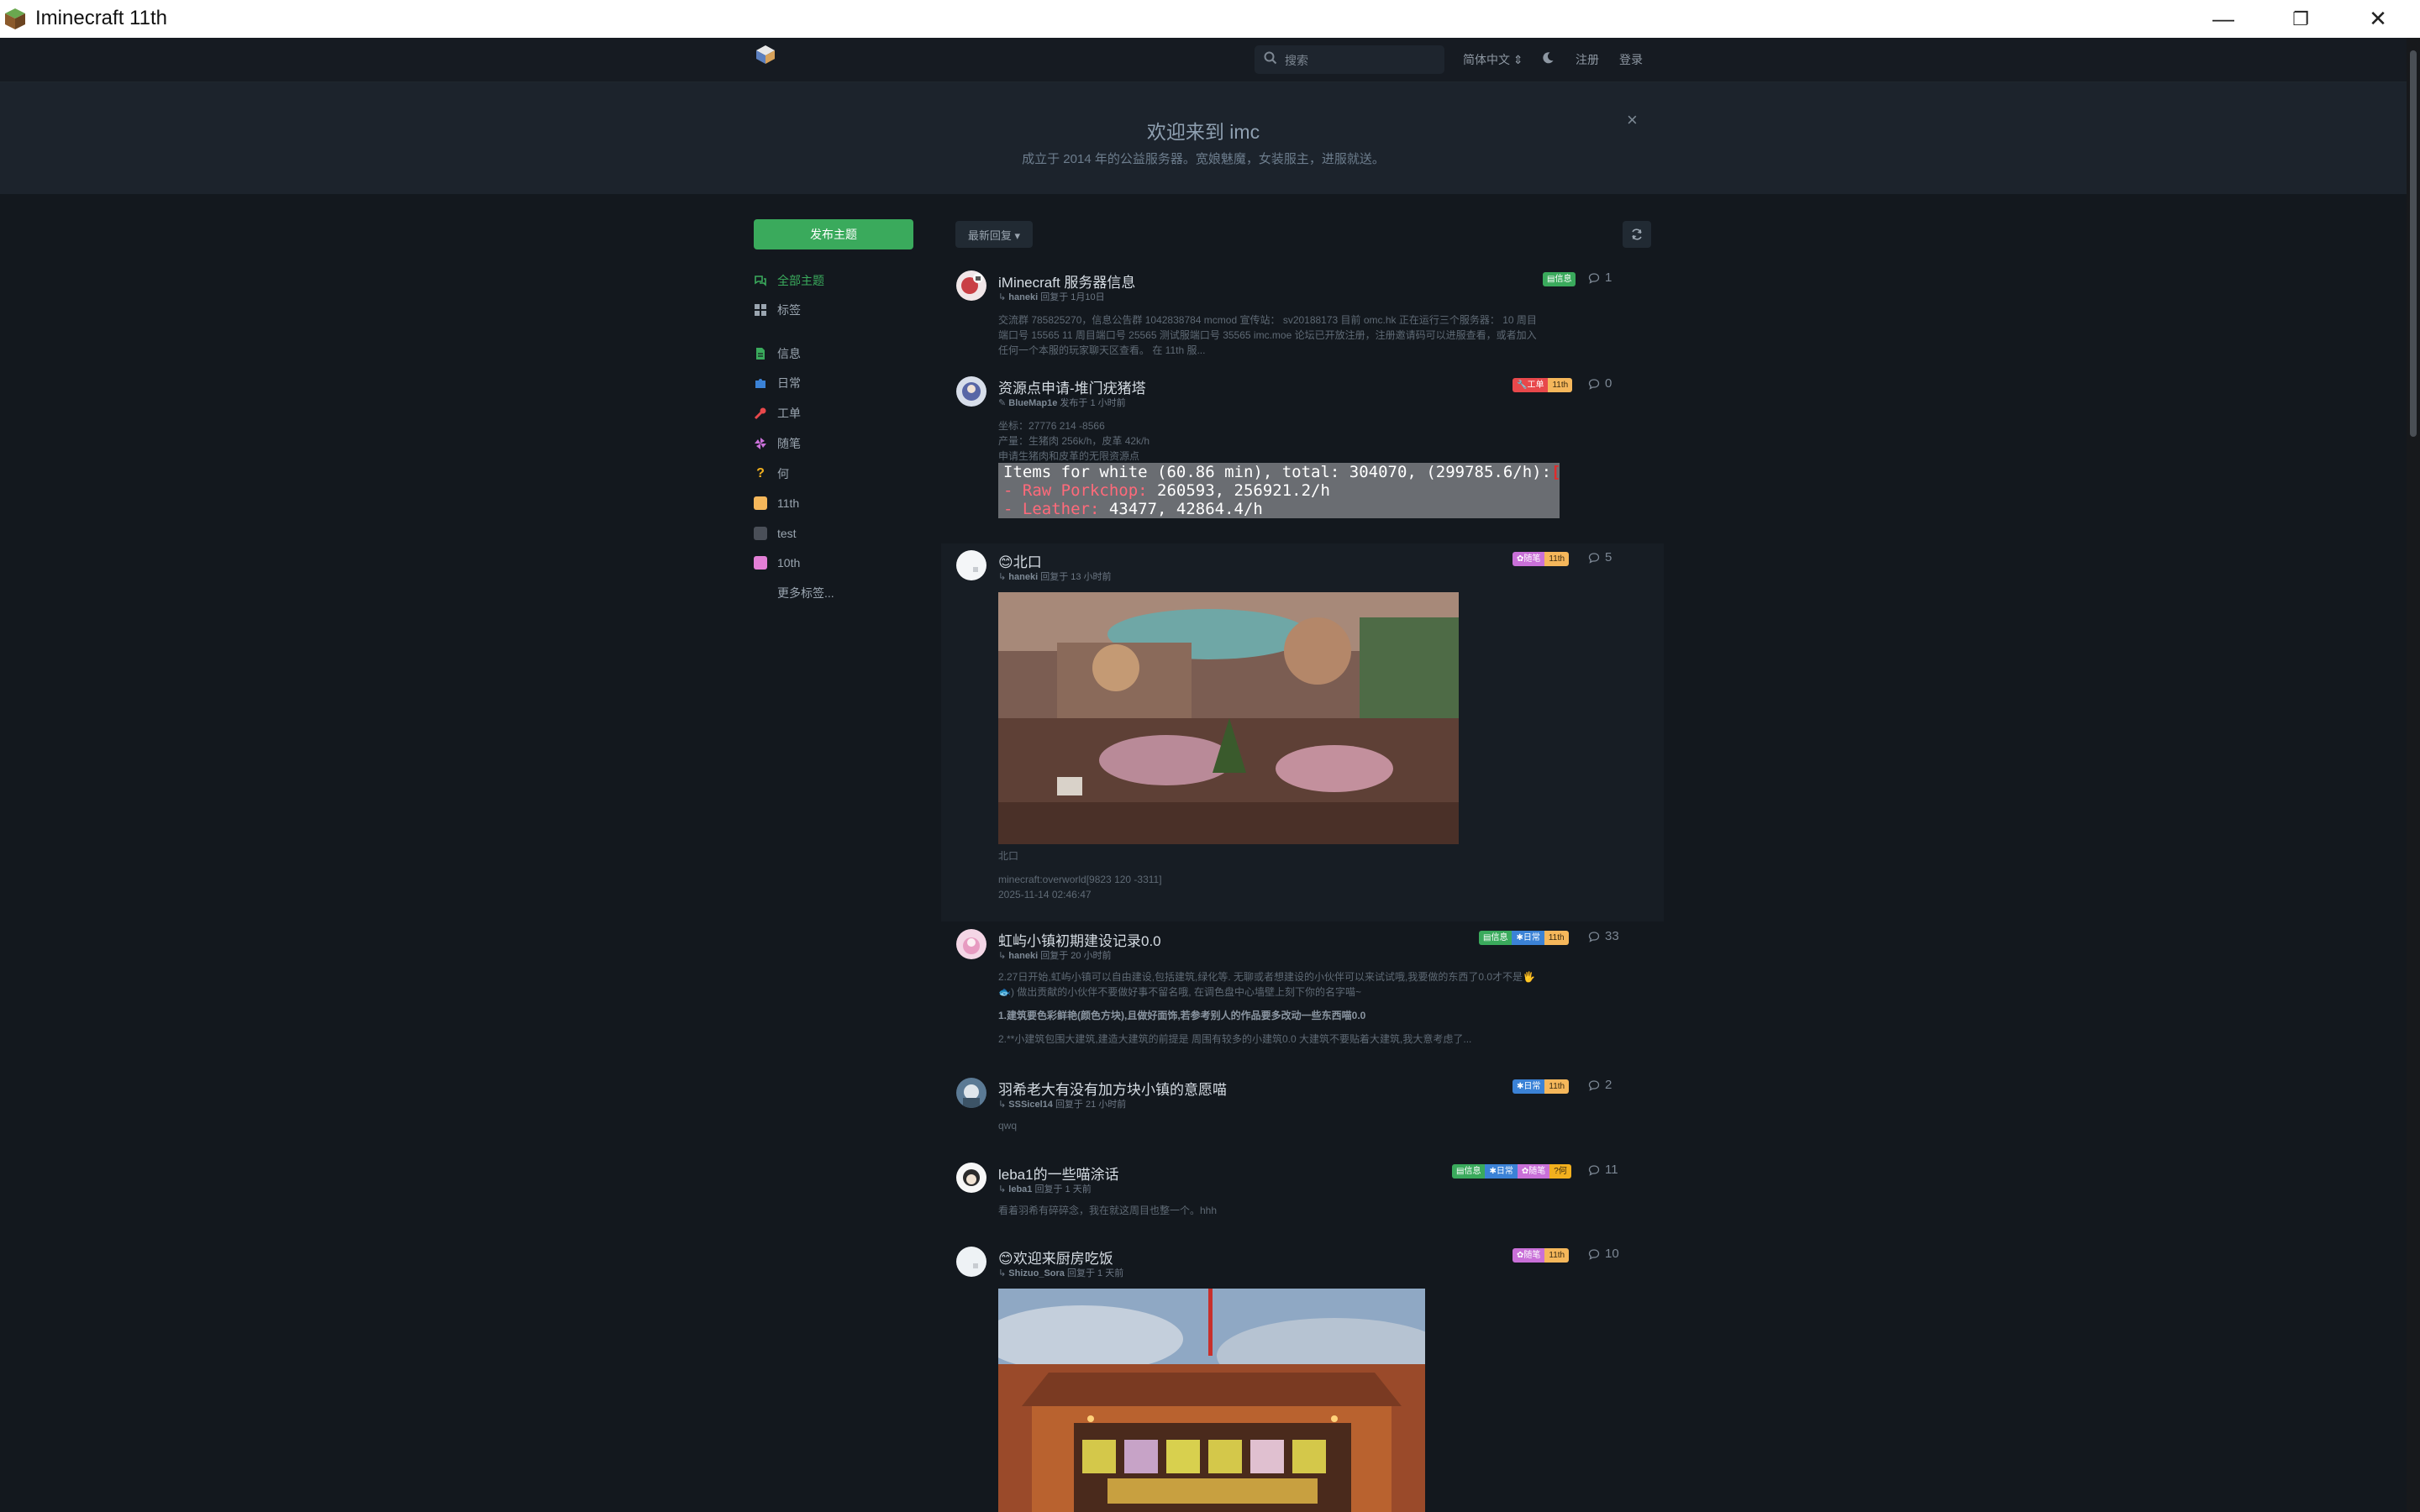 This screenshot has height=1512, width=2420. Describe the element at coordinates (1631, 59) in the screenshot. I see `login-link: 登录` at that location.